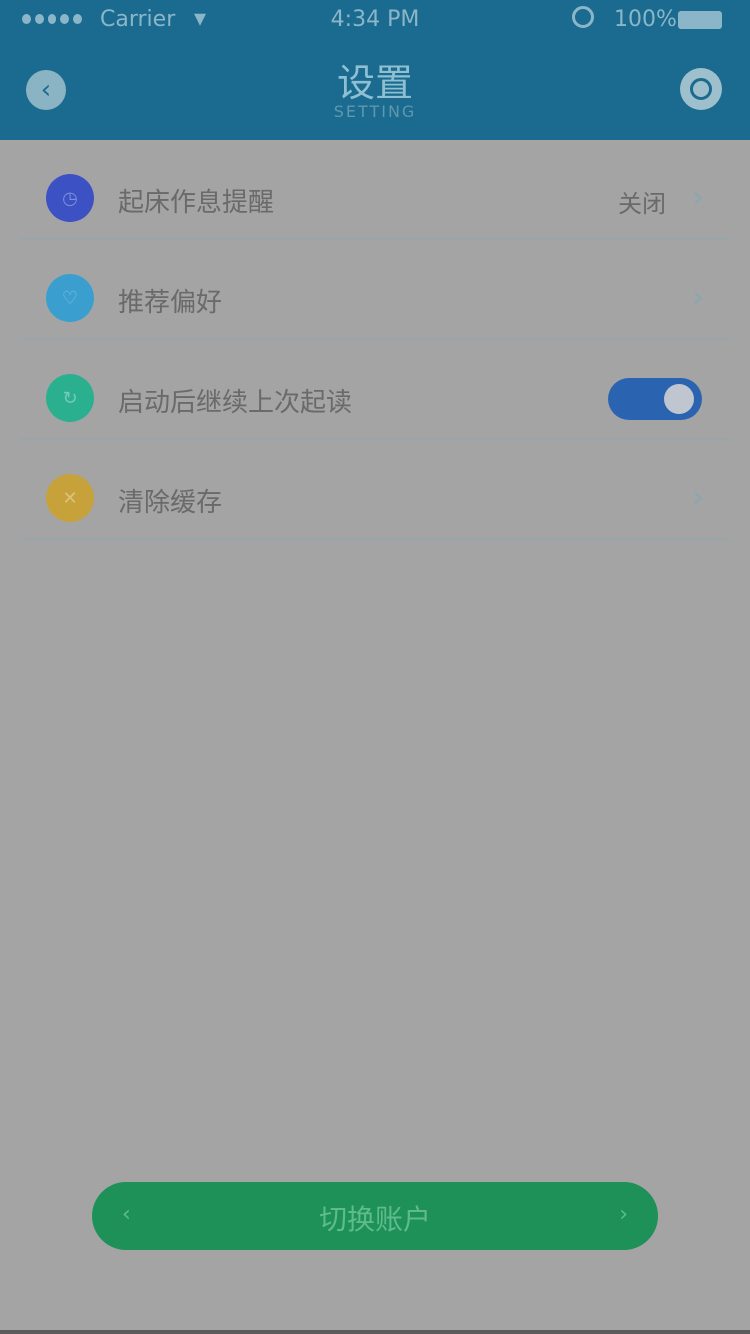 This screenshot has height=1334, width=750. What do you see at coordinates (70, 198) in the screenshot?
I see `alarm-icon: ◷` at bounding box center [70, 198].